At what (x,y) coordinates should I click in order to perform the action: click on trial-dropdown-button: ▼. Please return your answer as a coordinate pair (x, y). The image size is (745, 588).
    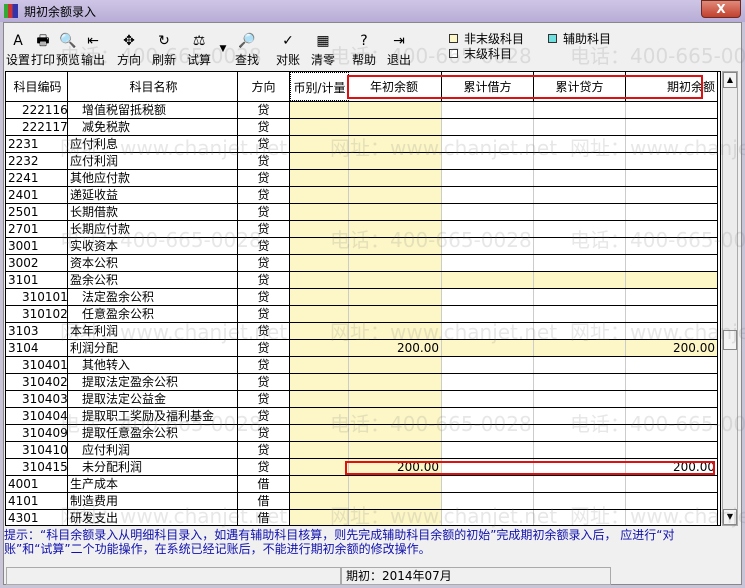
    Looking at the image, I should click on (223, 49).